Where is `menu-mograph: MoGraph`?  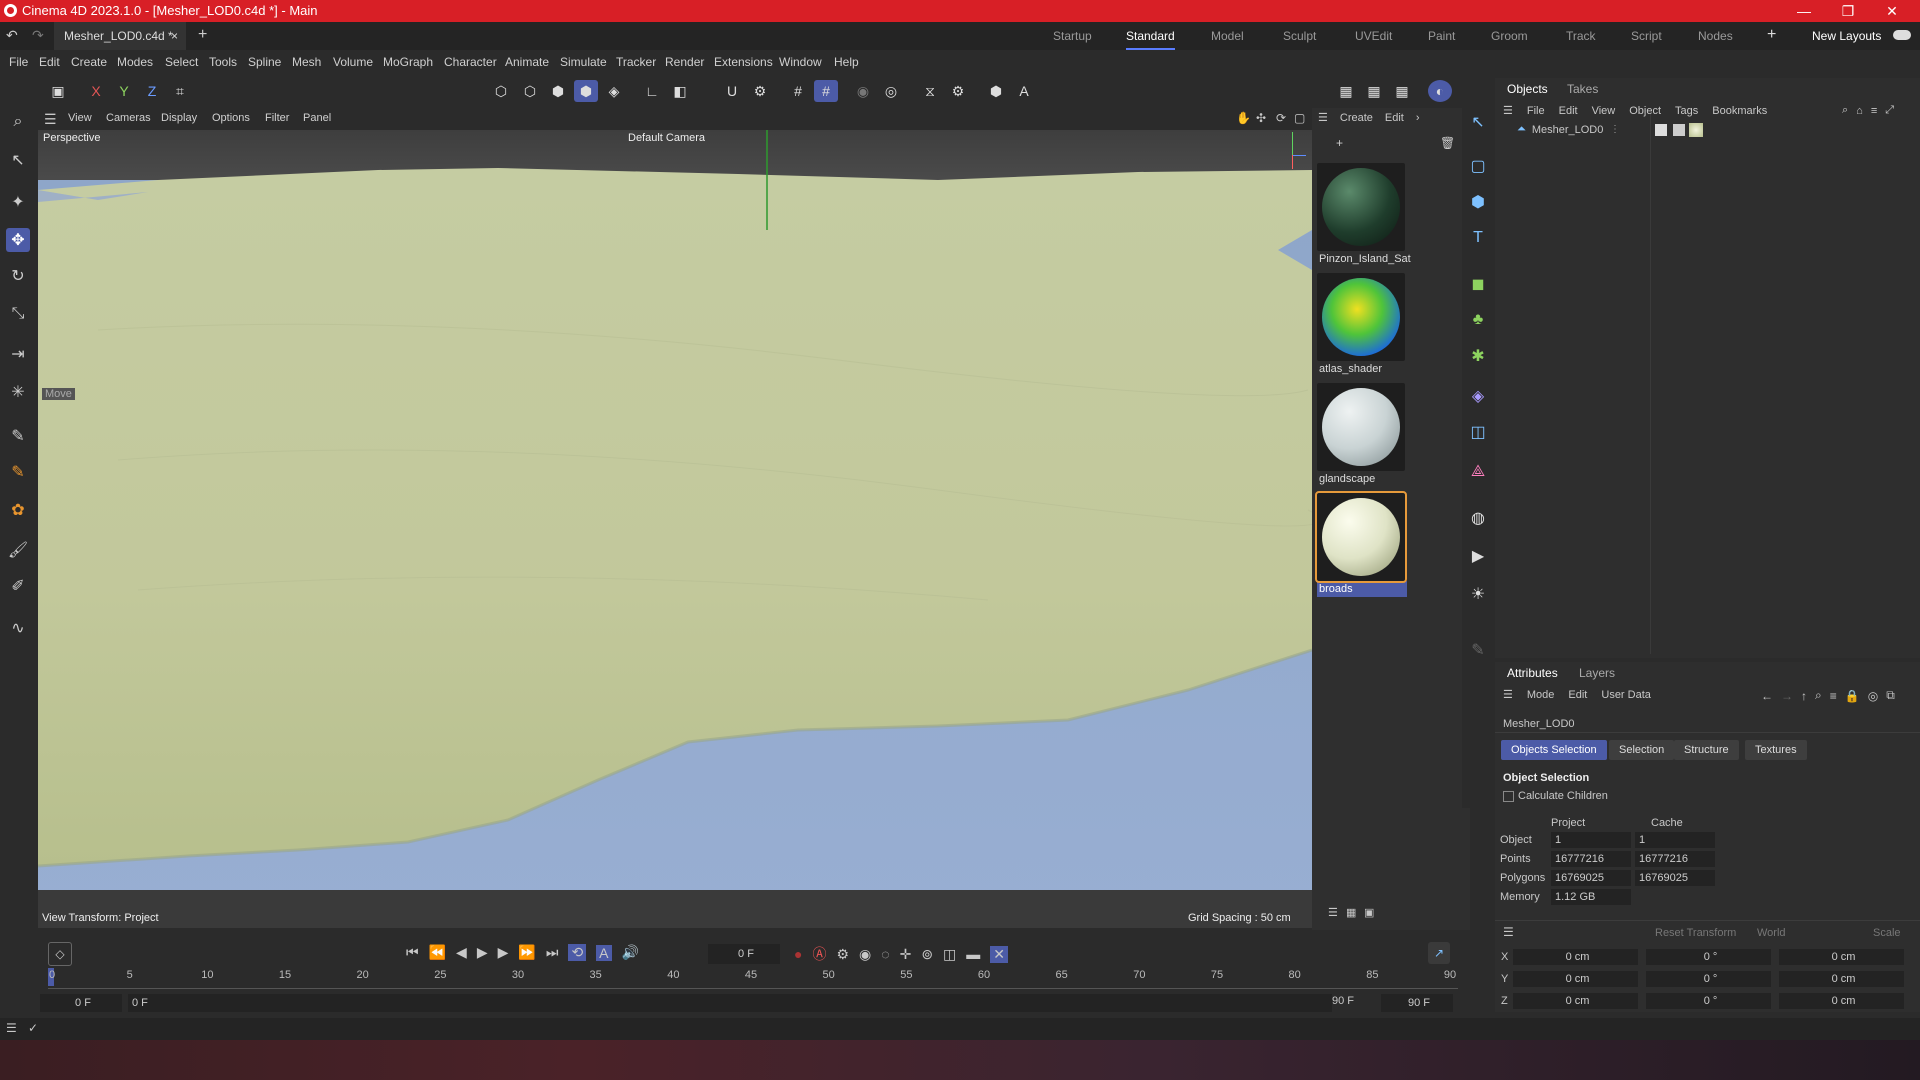 menu-mograph: MoGraph is located at coordinates (408, 62).